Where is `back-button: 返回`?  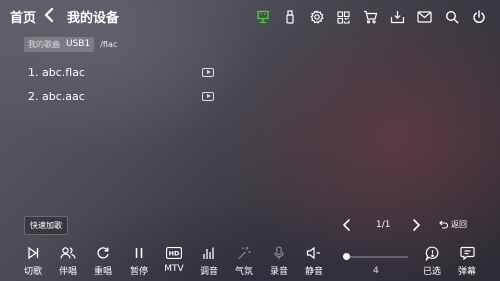 back-button: 返回 is located at coordinates (453, 224).